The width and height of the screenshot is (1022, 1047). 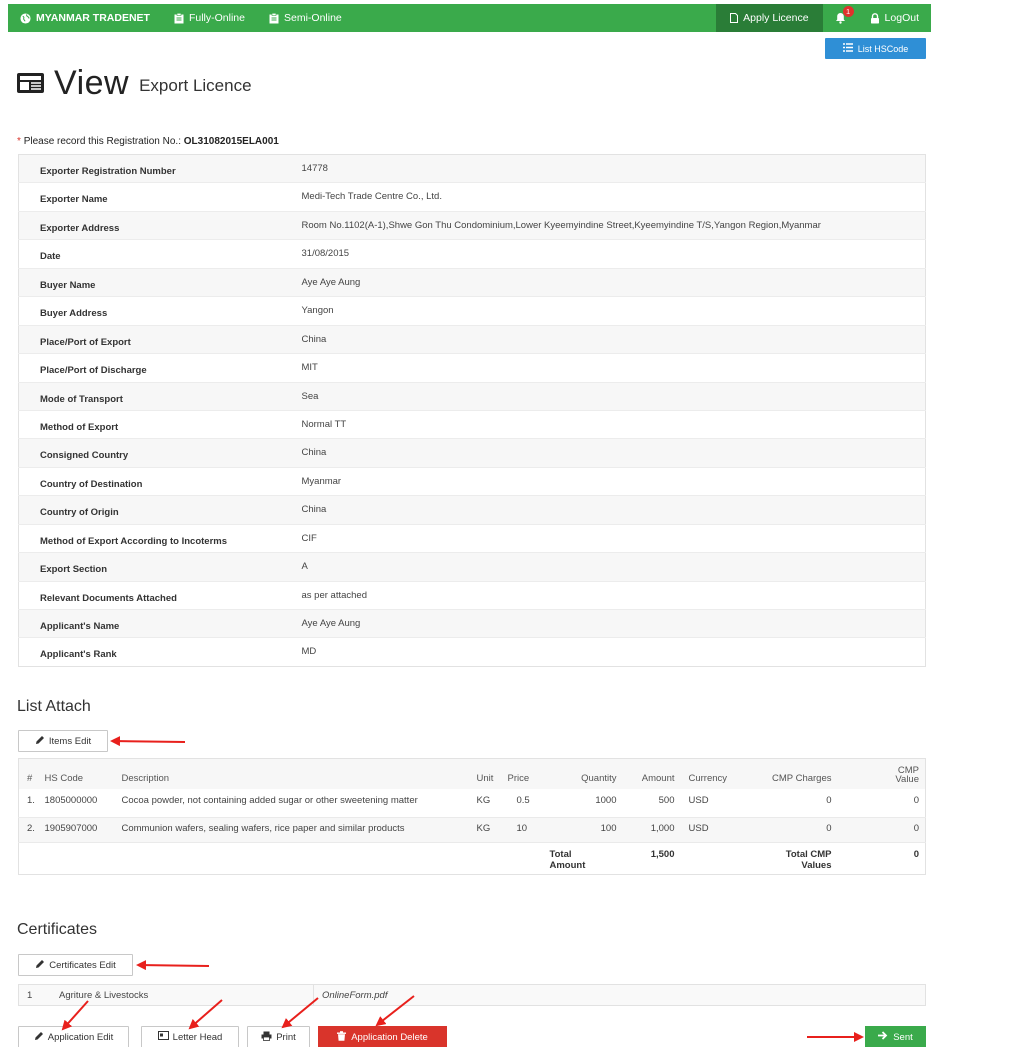 I want to click on total-amount-value: 1,500, so click(x=647, y=858).